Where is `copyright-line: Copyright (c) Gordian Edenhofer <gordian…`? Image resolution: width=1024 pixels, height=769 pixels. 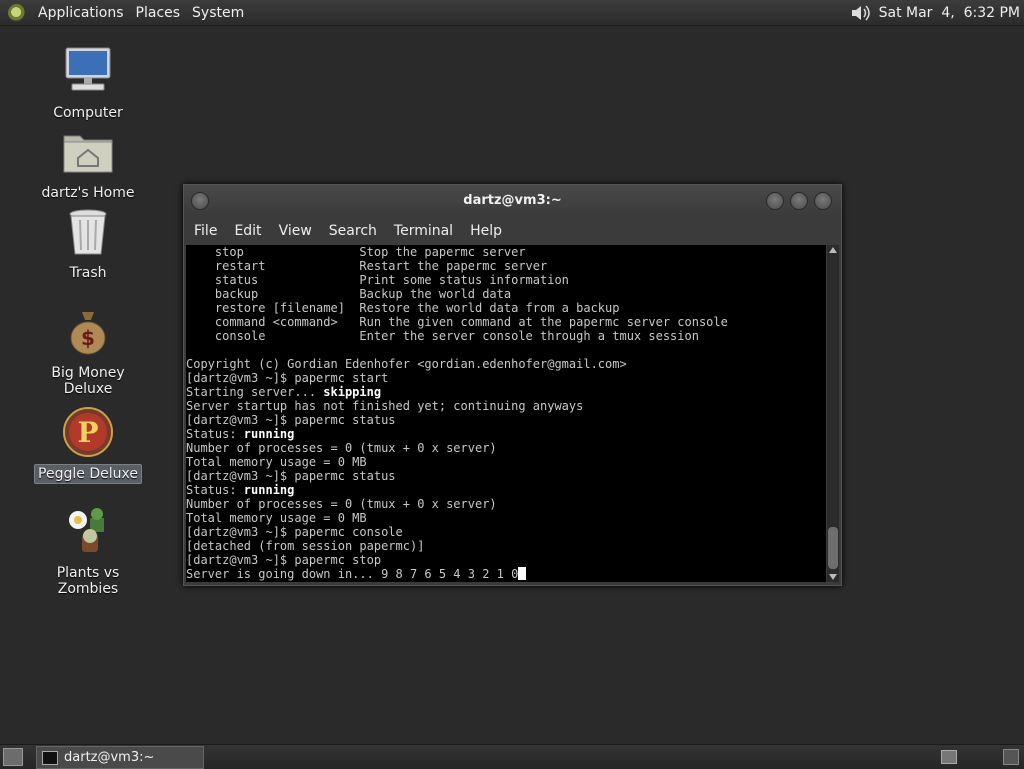
copyright-line: Copyright (c) Gordian Edenhofer <gordian… is located at coordinates (406, 364).